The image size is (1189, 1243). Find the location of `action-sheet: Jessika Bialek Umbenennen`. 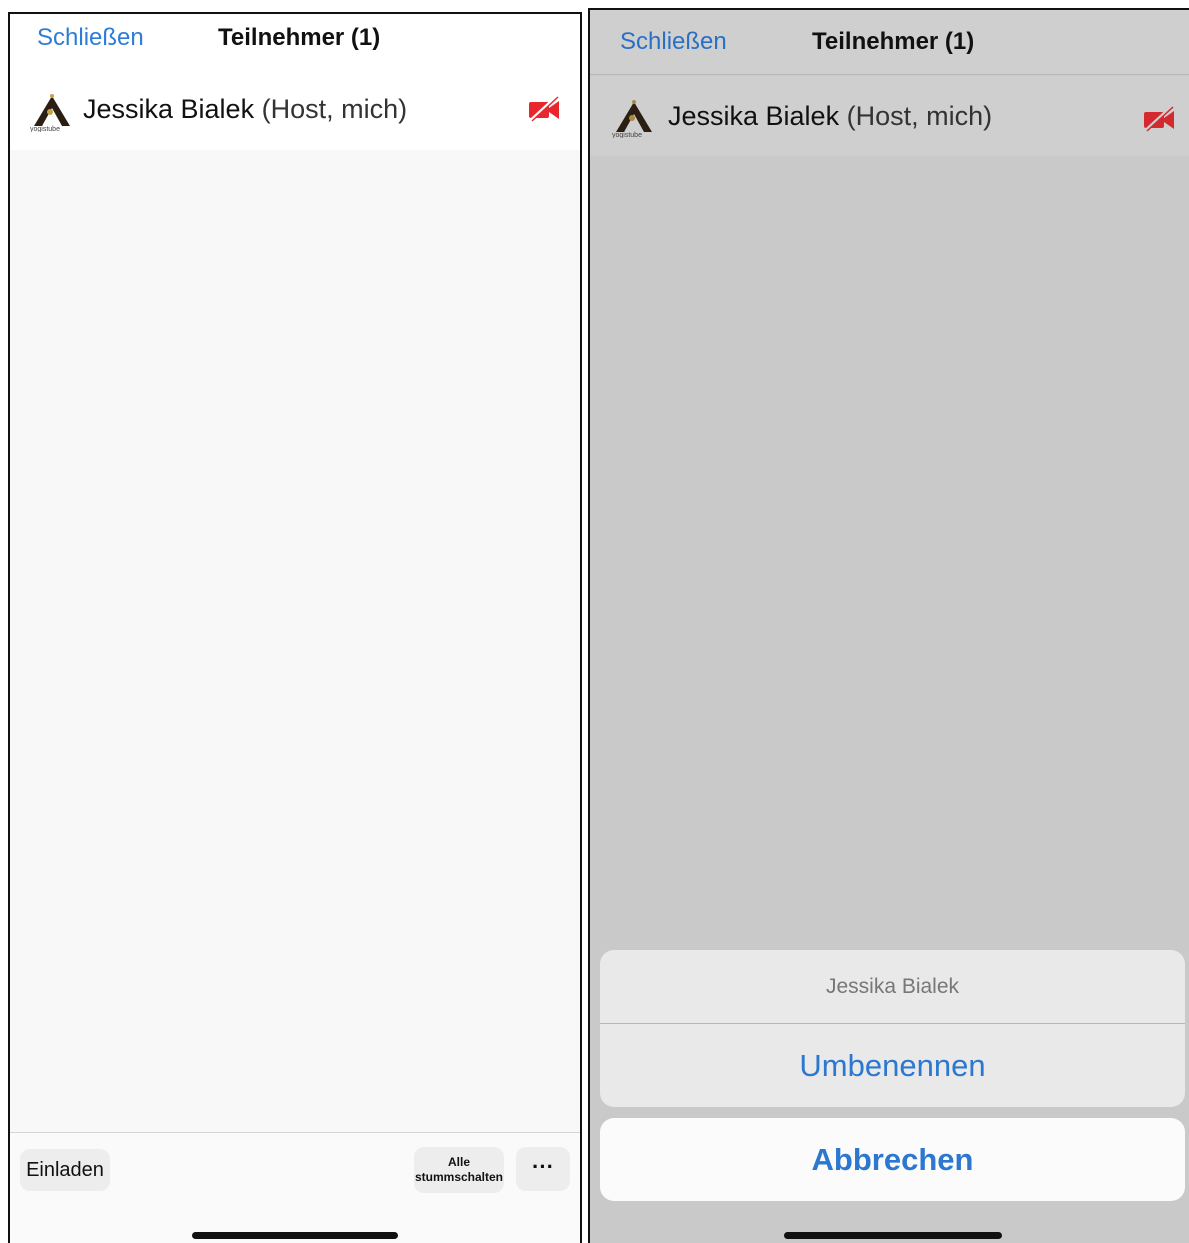

action-sheet: Jessika Bialek Umbenennen is located at coordinates (892, 1028).